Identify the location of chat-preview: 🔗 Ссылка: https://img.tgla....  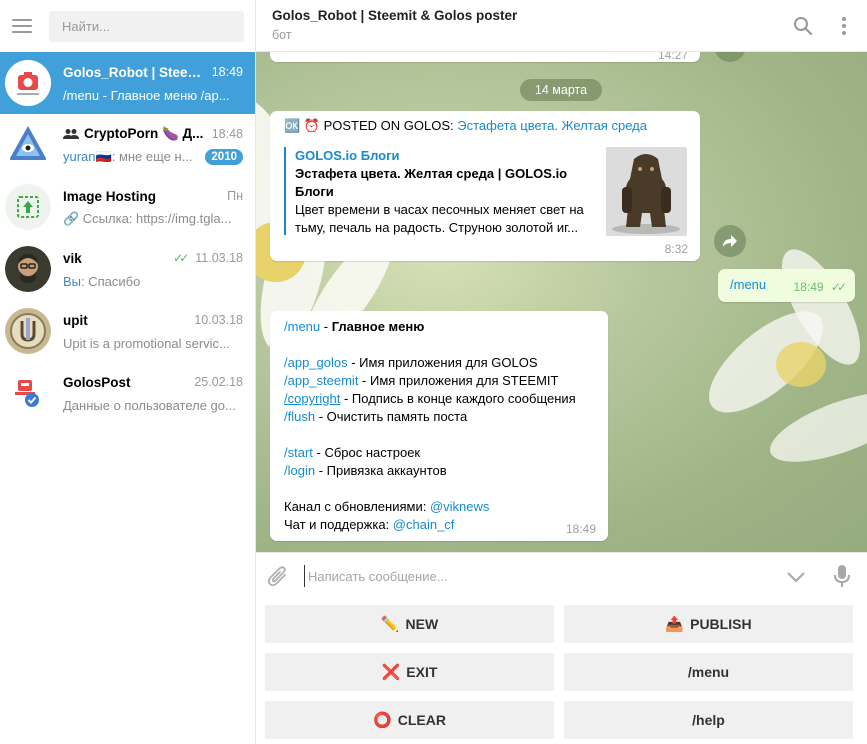
(147, 218).